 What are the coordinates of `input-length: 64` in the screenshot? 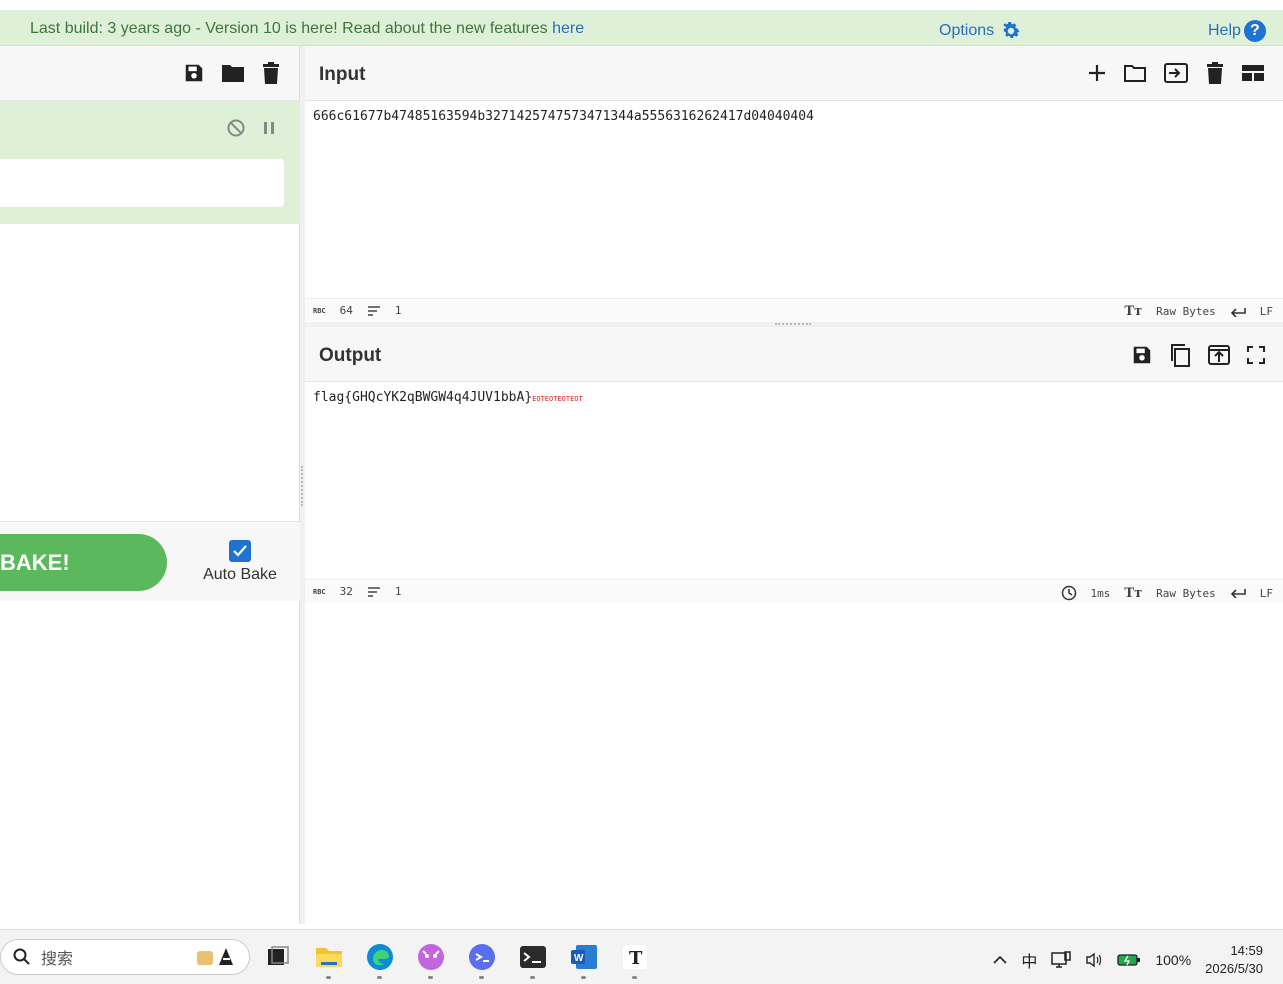 It's located at (346, 310).